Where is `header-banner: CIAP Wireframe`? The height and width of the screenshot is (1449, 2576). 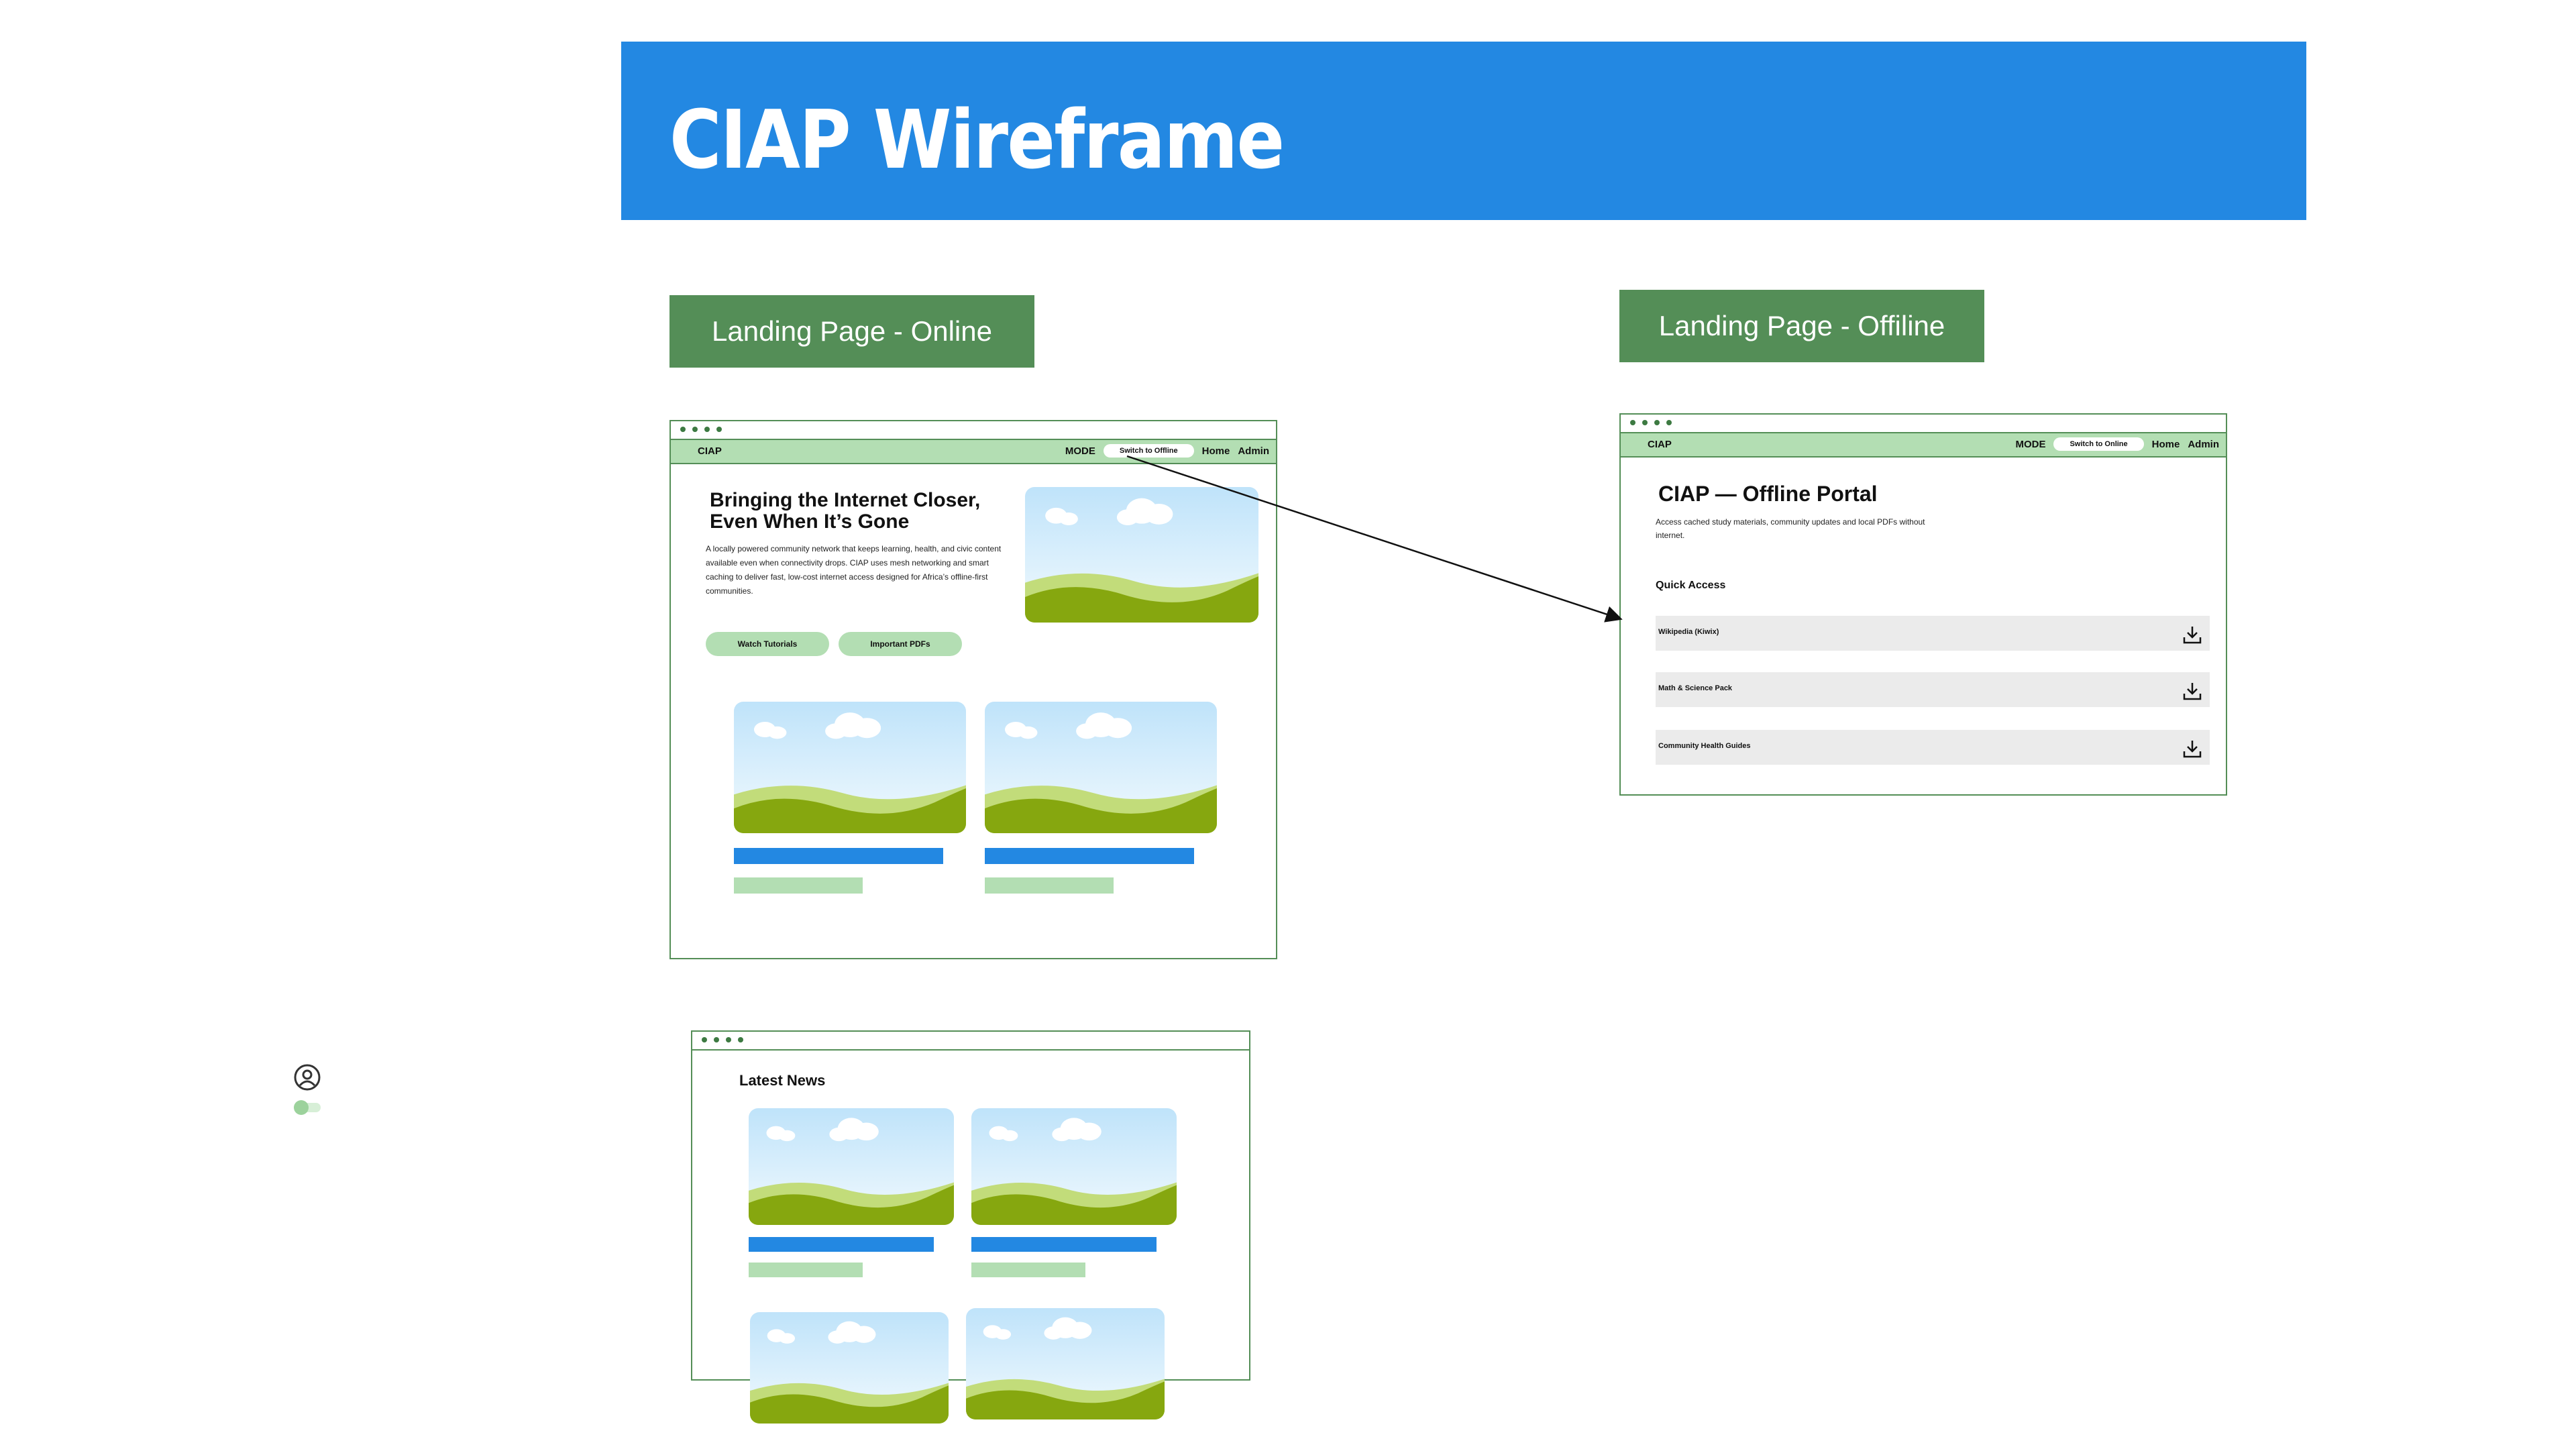
header-banner: CIAP Wireframe is located at coordinates (1463, 131).